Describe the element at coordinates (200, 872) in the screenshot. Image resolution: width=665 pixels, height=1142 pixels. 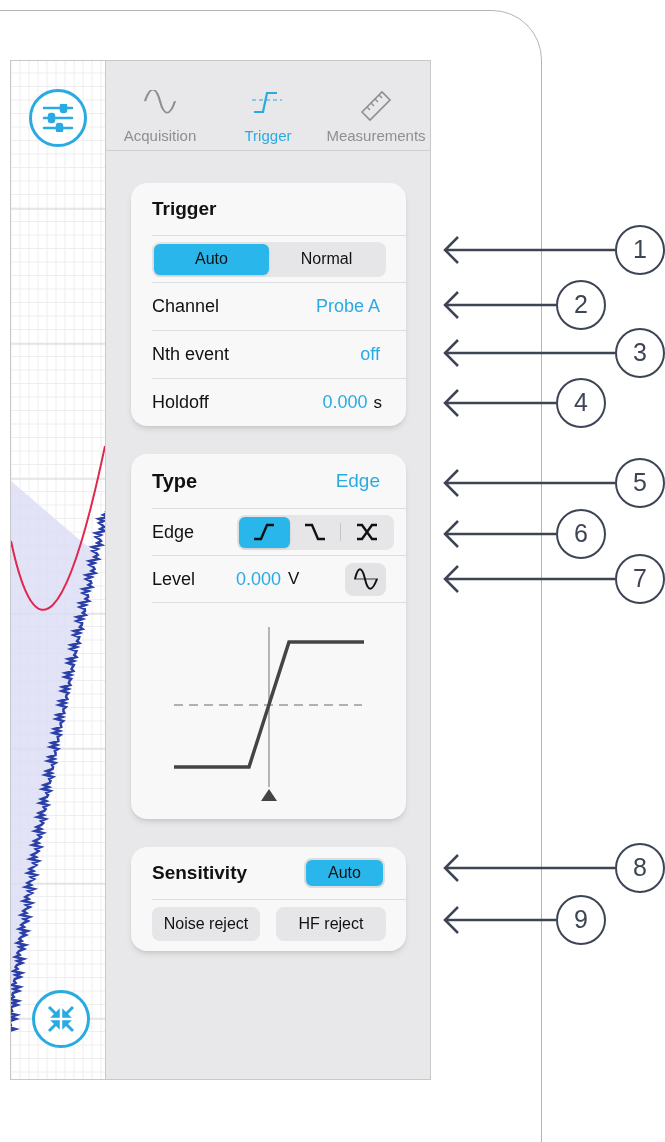
I see `card-title: Sensitivity` at that location.